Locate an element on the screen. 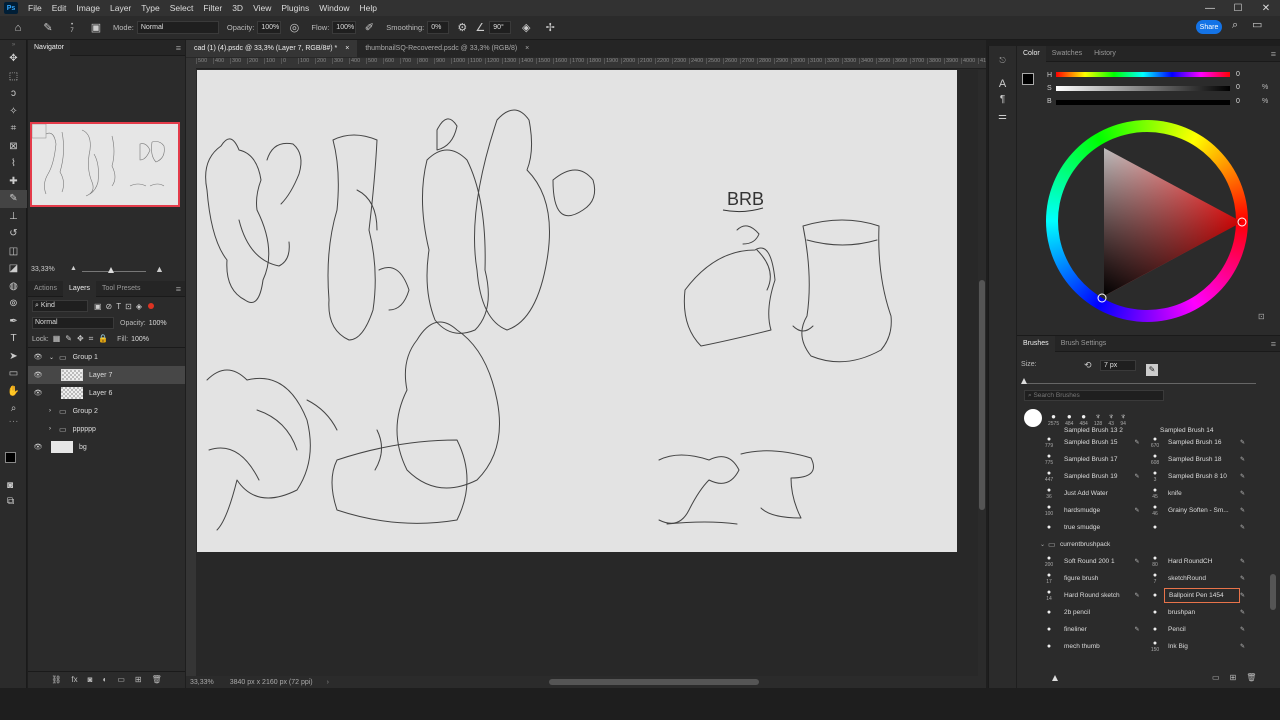  symmetry-icon: ✢ is located at coordinates (550, 28).